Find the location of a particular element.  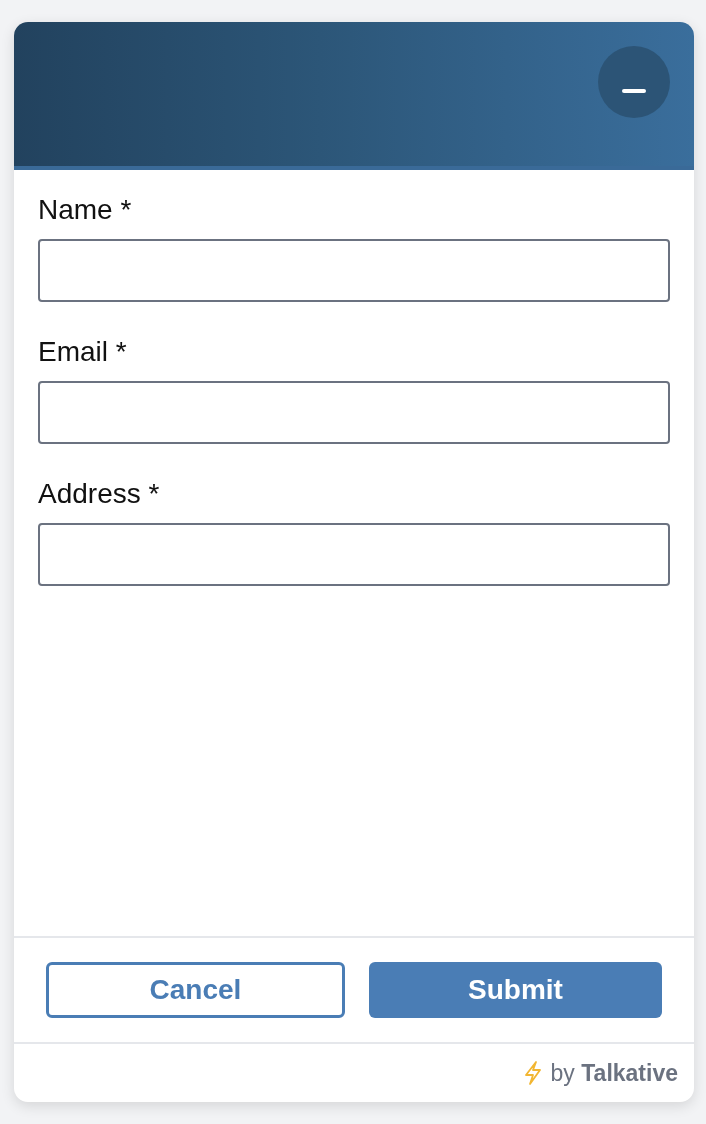

cancel-button: Cancel is located at coordinates (195, 990).